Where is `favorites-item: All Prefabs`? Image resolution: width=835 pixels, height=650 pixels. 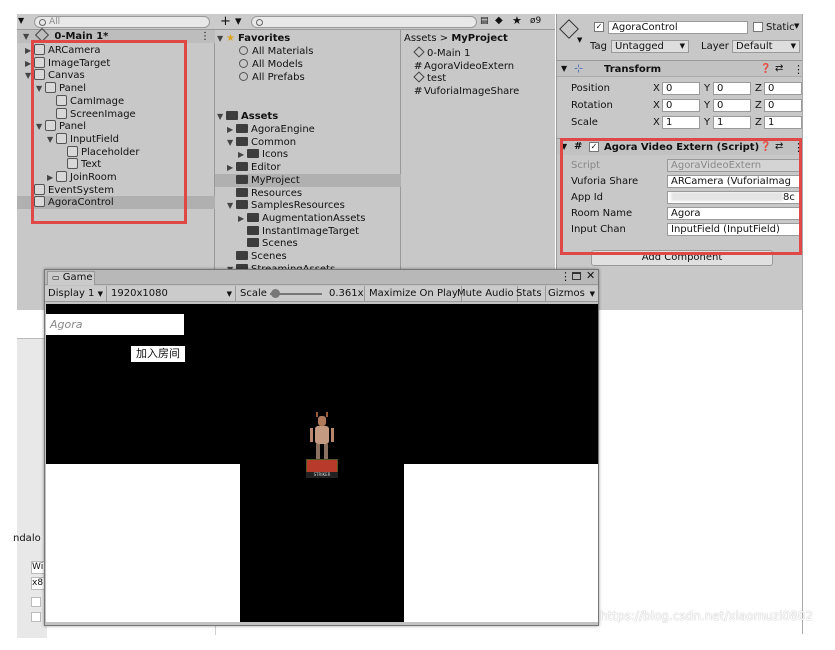
favorites-item: All Prefabs is located at coordinates (272, 77).